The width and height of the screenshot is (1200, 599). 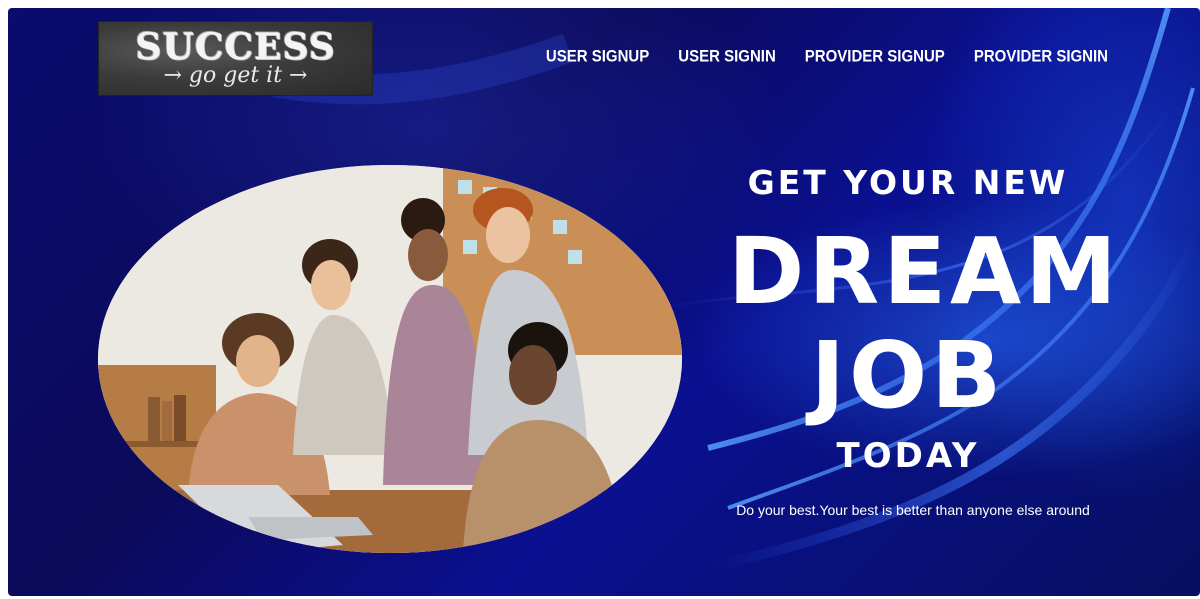 What do you see at coordinates (727, 56) in the screenshot?
I see `nav-user-signin: USER SIGNIN` at bounding box center [727, 56].